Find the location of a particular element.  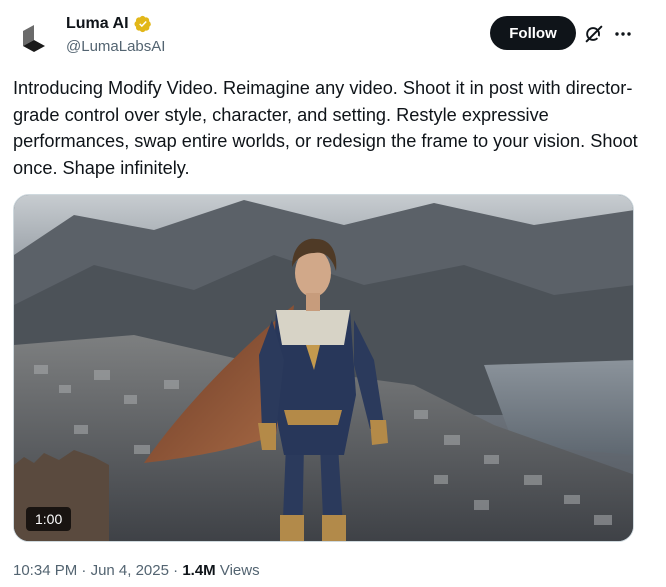

more-options-icon is located at coordinates (623, 34).